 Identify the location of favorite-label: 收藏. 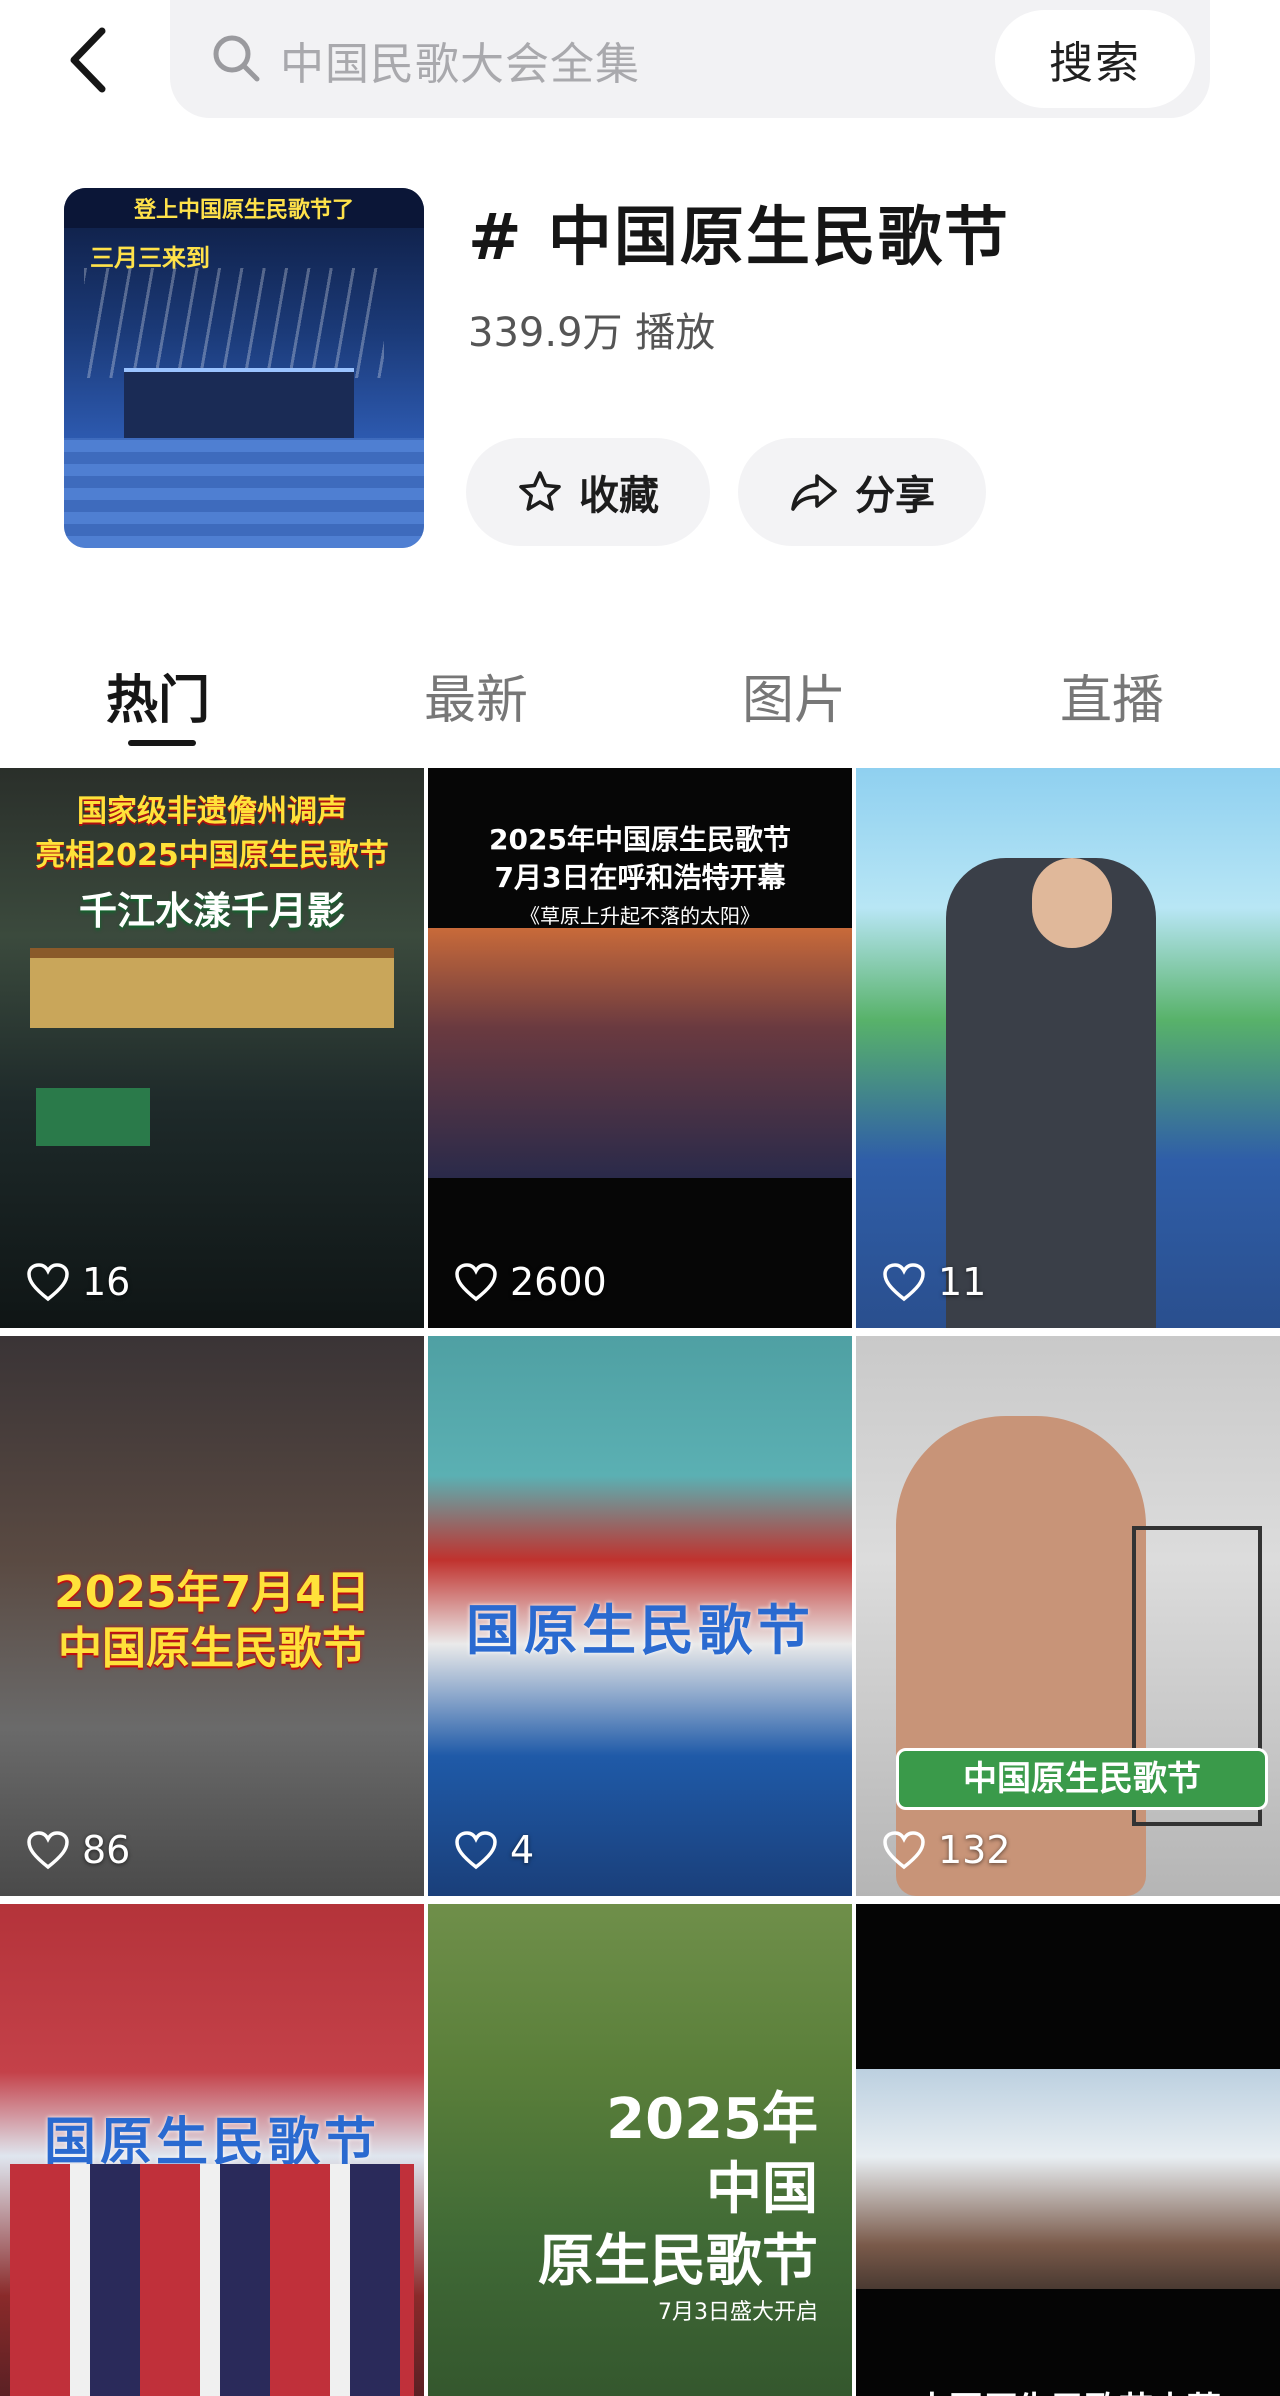
(619, 496).